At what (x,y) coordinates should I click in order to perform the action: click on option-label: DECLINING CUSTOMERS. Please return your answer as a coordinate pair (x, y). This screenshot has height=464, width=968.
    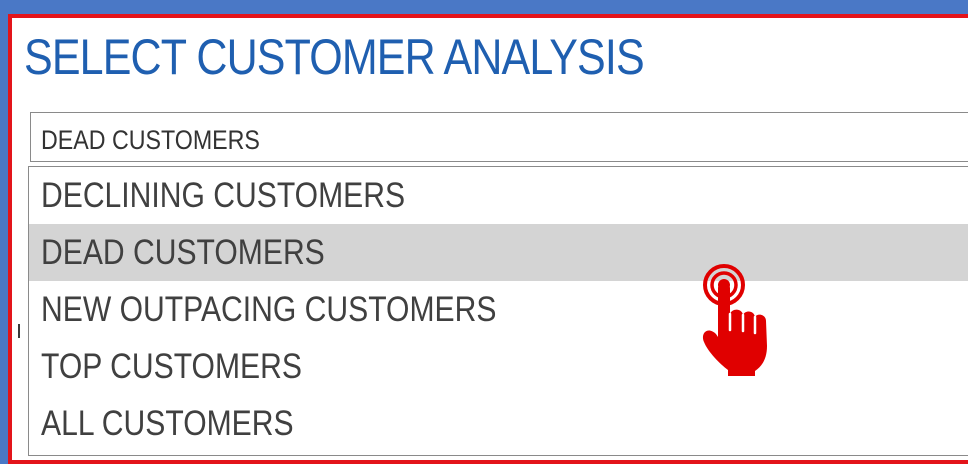
    Looking at the image, I should click on (223, 195).